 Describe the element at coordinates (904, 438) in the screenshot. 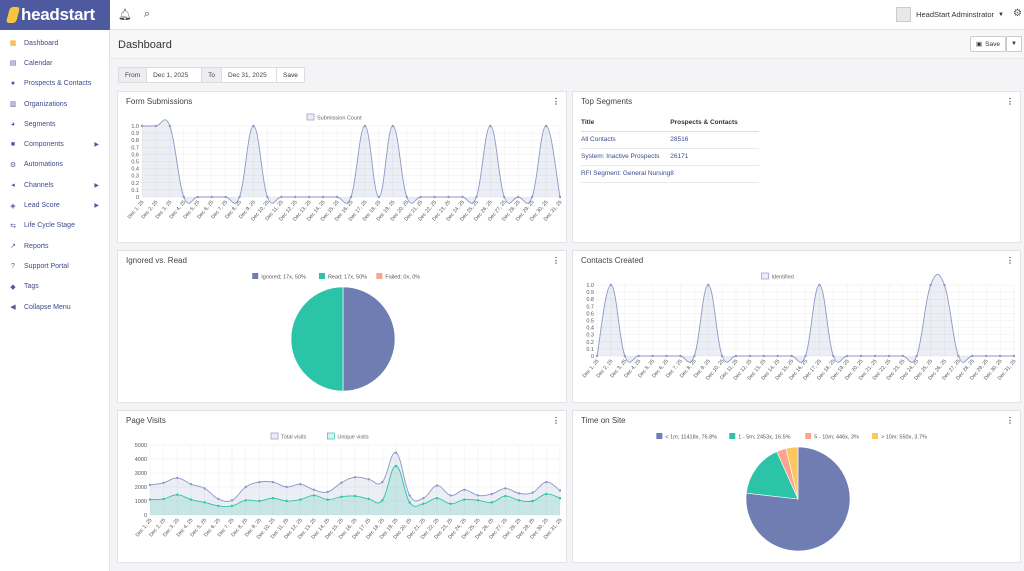

I see `legend-label: > 10m; 550x, 3.7%` at that location.